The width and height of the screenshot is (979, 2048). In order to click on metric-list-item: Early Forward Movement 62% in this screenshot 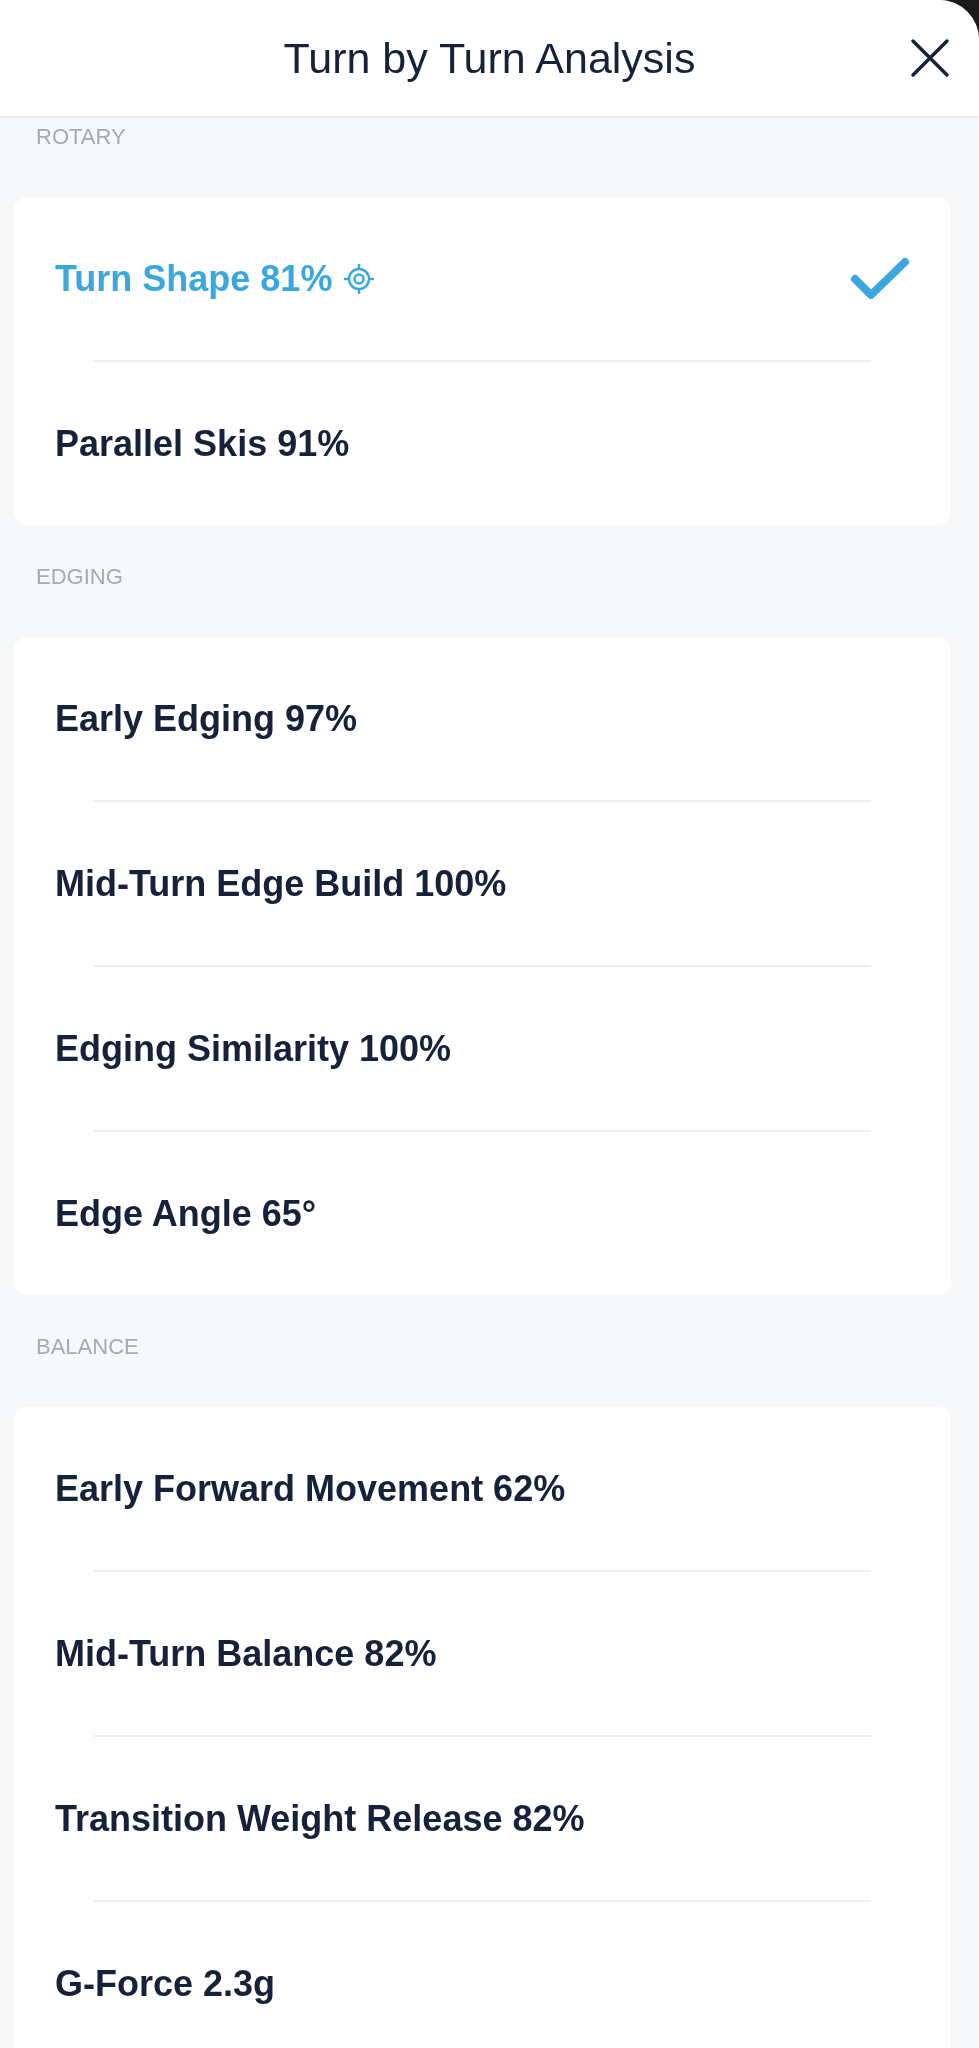, I will do `click(482, 1488)`.